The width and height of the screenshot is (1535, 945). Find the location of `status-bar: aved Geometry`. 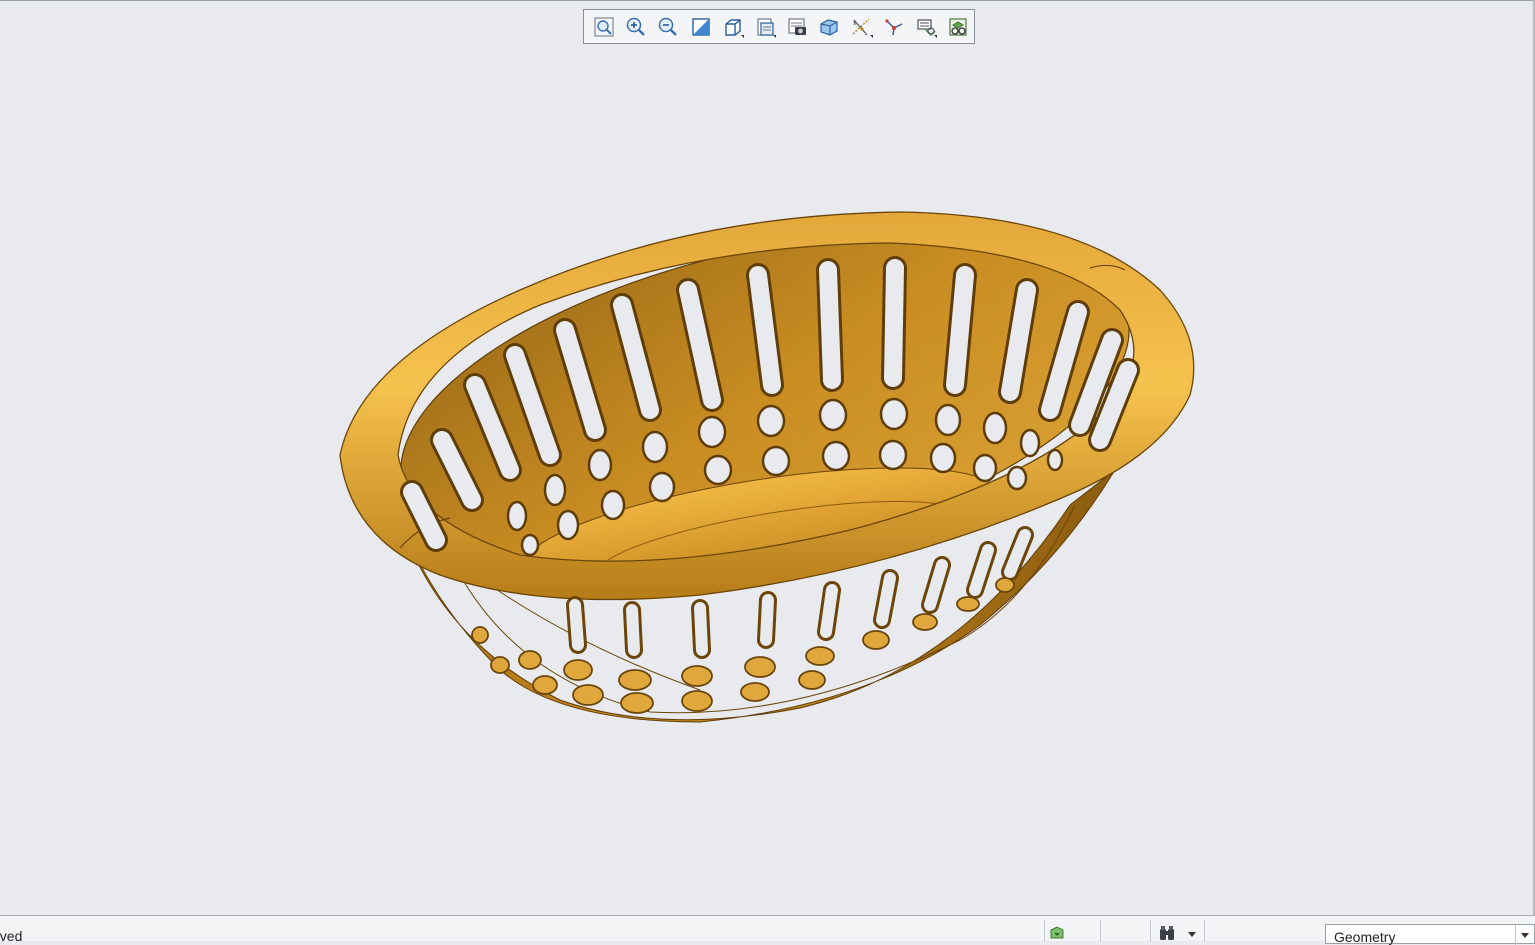

status-bar: aved Geometry is located at coordinates (767, 930).